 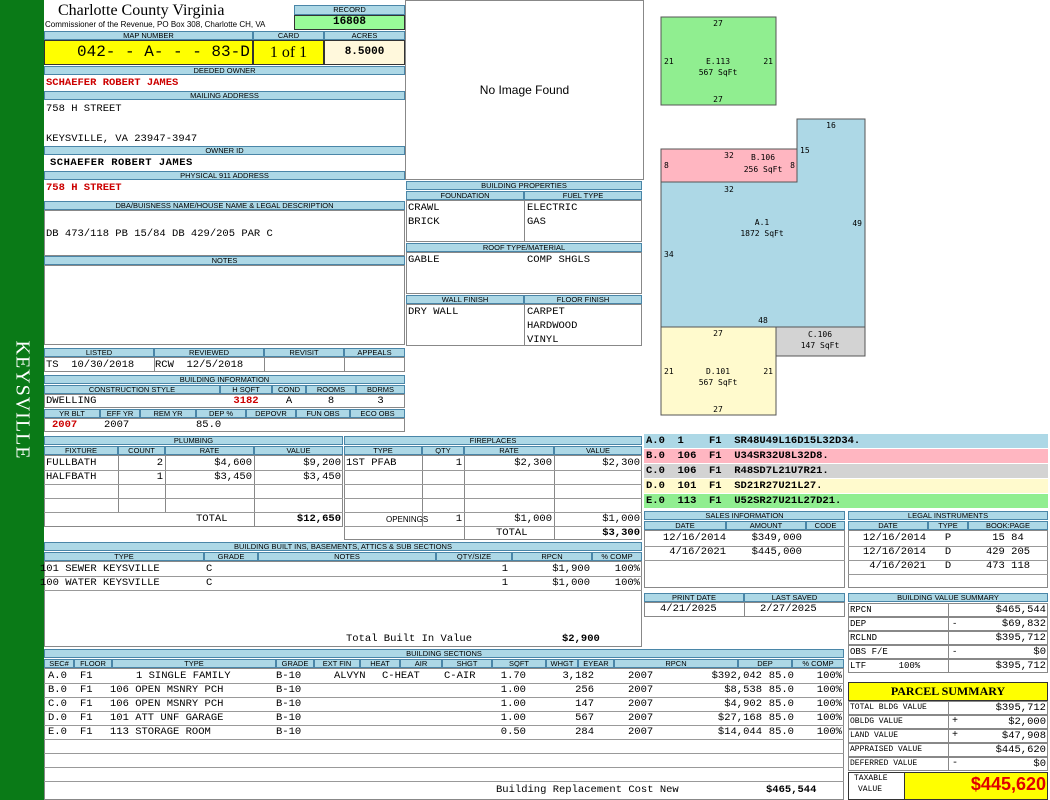 What do you see at coordinates (584, 690) in the screenshot?
I see `section-sqft: 256` at bounding box center [584, 690].